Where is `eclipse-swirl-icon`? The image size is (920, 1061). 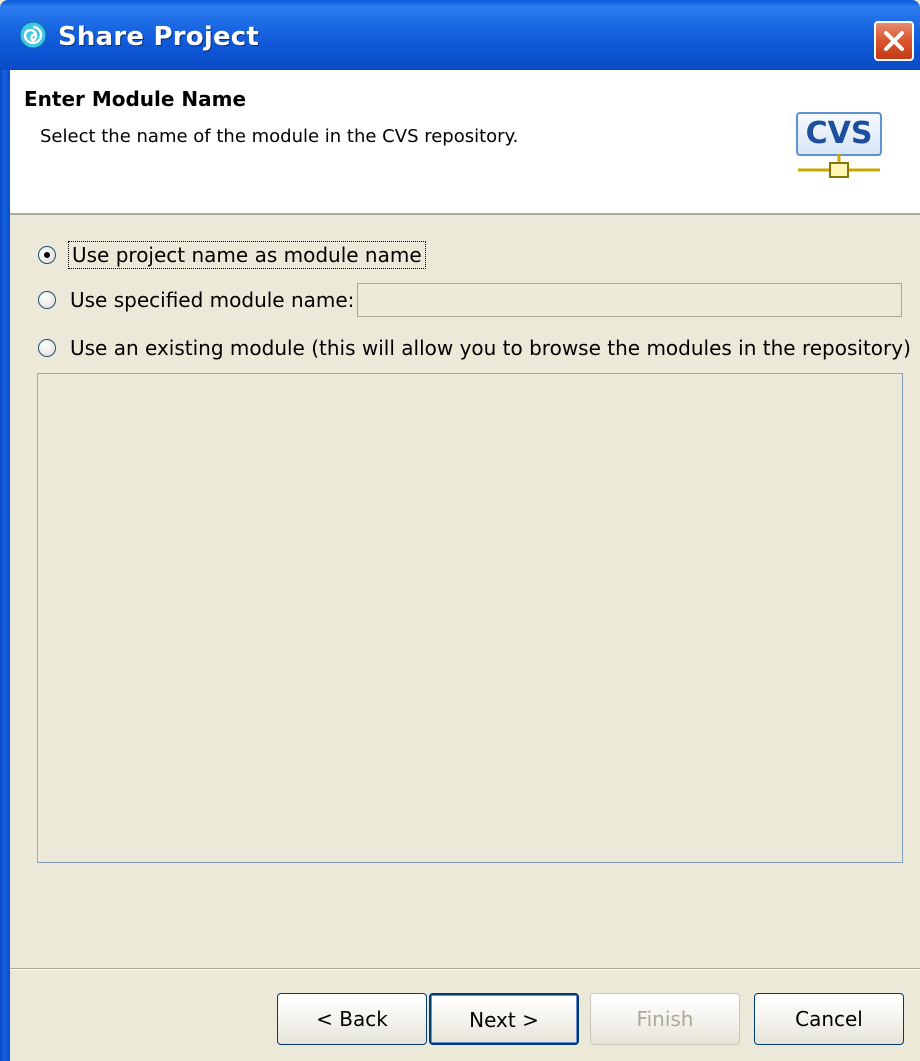
eclipse-swirl-icon is located at coordinates (33, 35).